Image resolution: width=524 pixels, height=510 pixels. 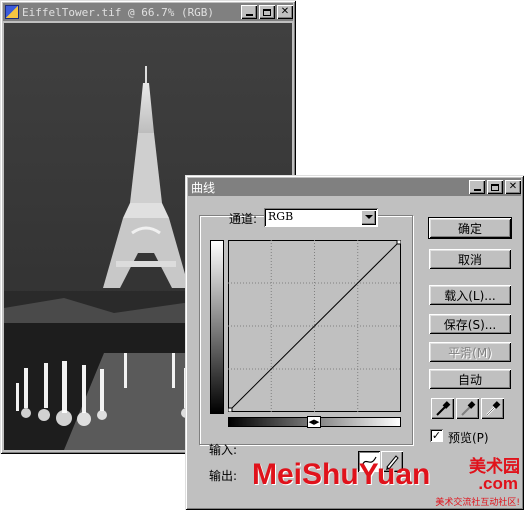 I want to click on swap-arrows-icon: ◀▶, so click(x=314, y=421).